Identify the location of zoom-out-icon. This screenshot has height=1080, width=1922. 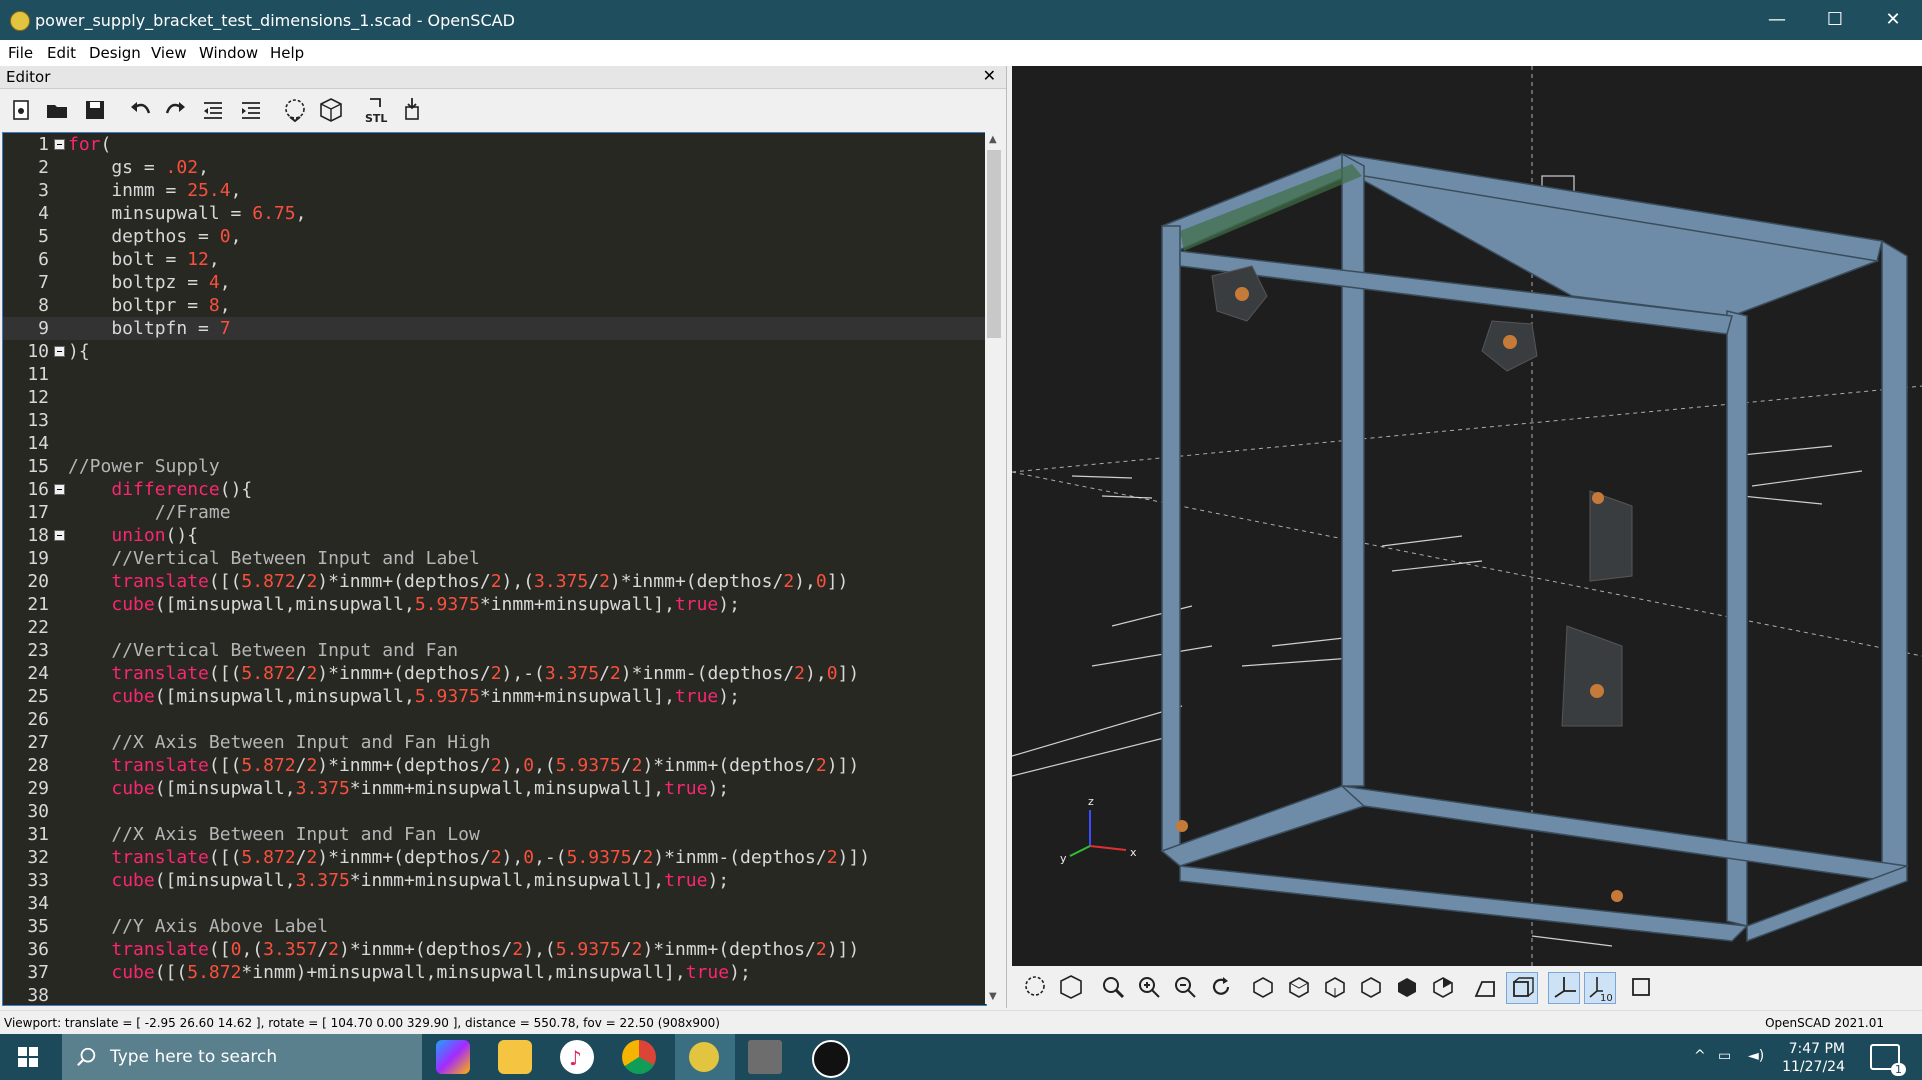
(1185, 987).